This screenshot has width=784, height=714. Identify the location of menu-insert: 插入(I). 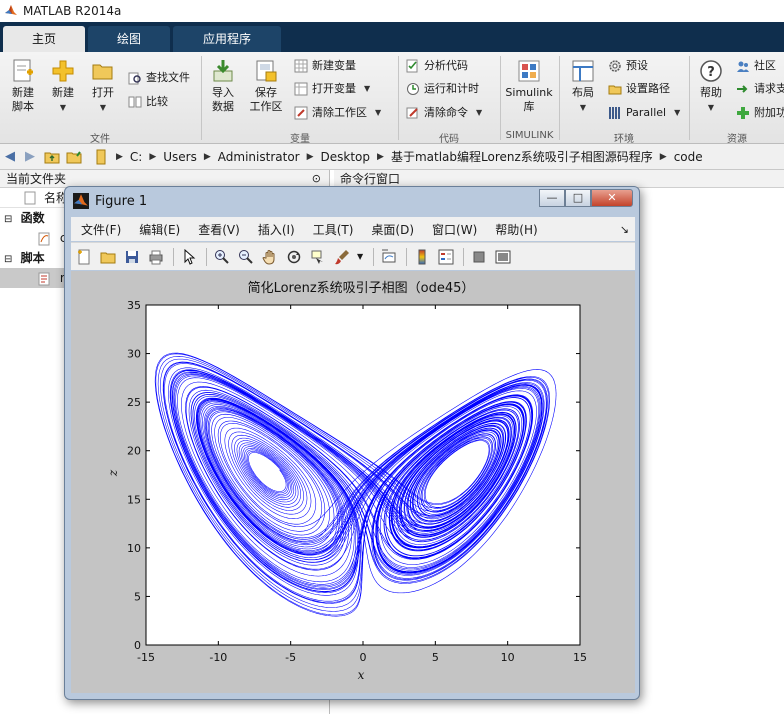
(276, 229).